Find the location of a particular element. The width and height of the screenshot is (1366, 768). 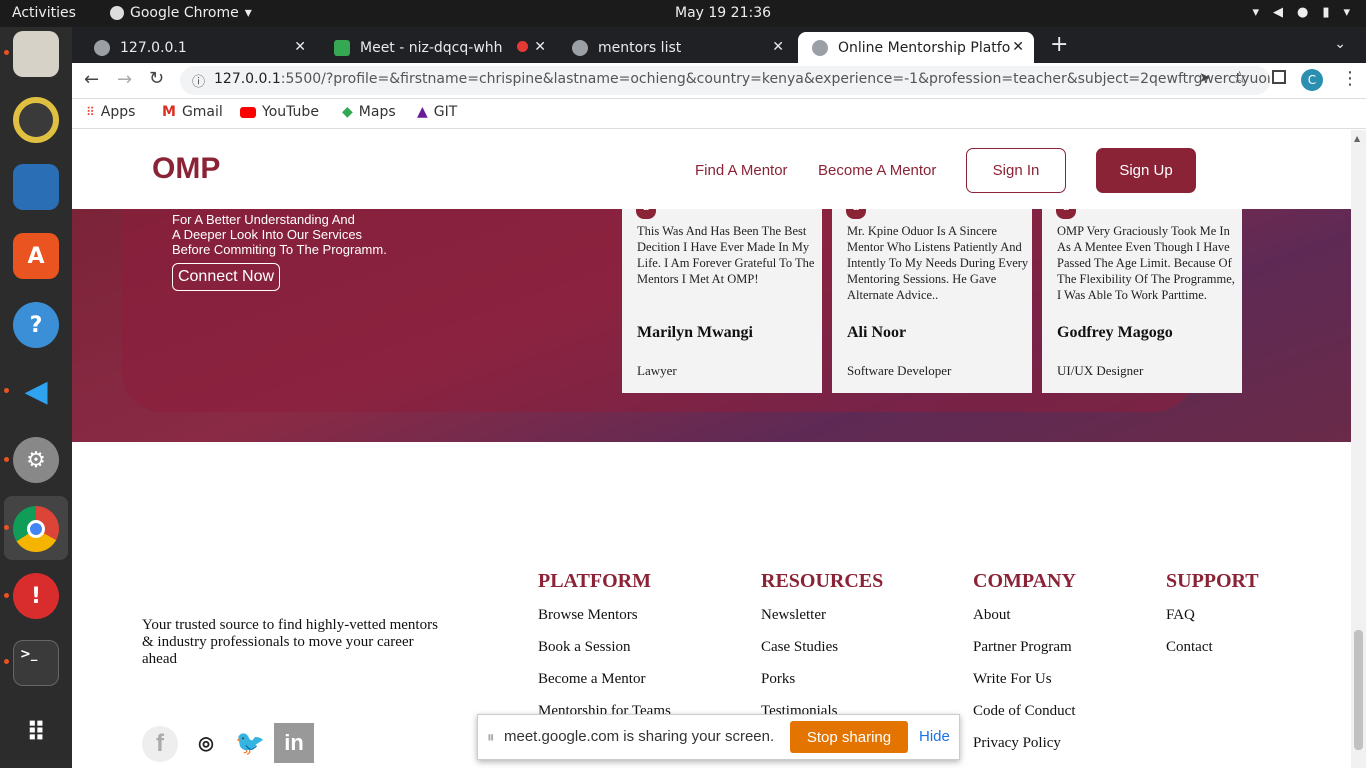

sign-up-button: Sign Up is located at coordinates (1146, 170).